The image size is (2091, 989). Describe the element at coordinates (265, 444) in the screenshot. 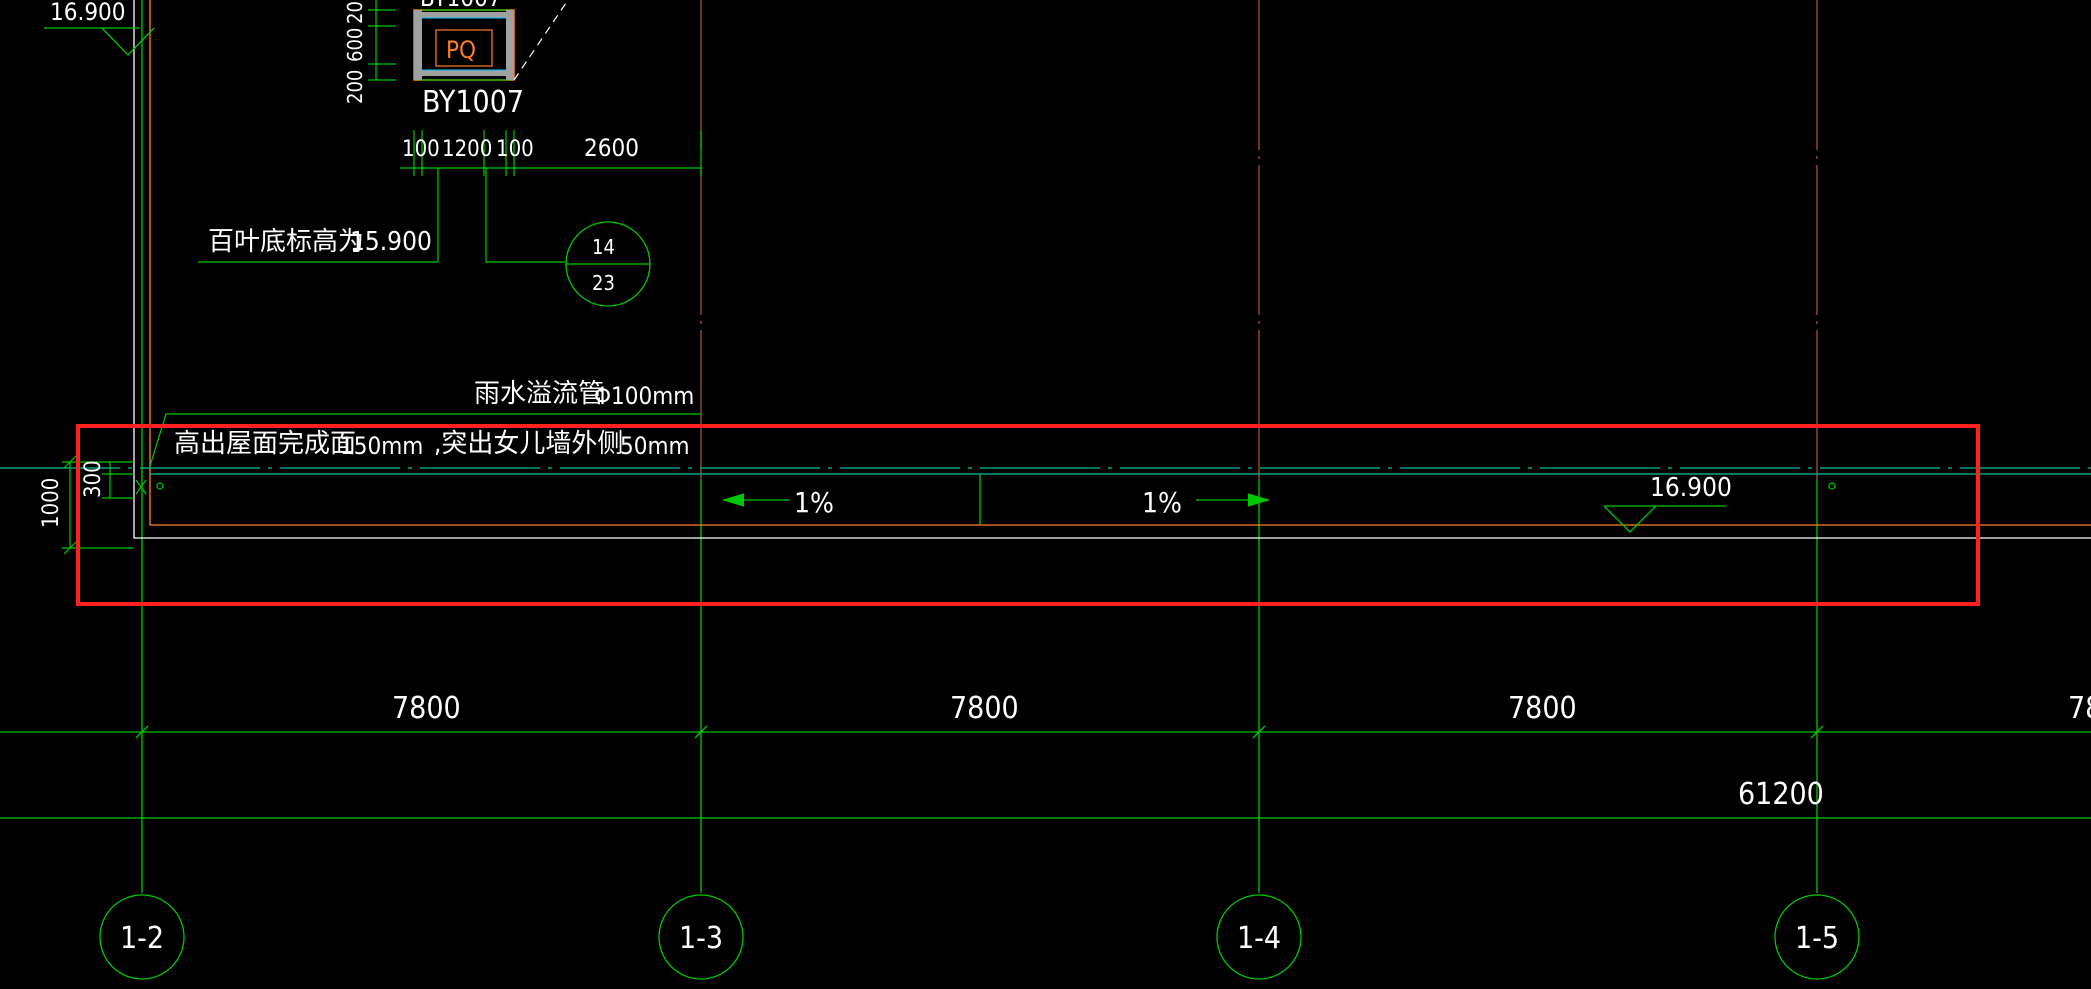

I see `note-height-label: 高出屋面完成面` at that location.